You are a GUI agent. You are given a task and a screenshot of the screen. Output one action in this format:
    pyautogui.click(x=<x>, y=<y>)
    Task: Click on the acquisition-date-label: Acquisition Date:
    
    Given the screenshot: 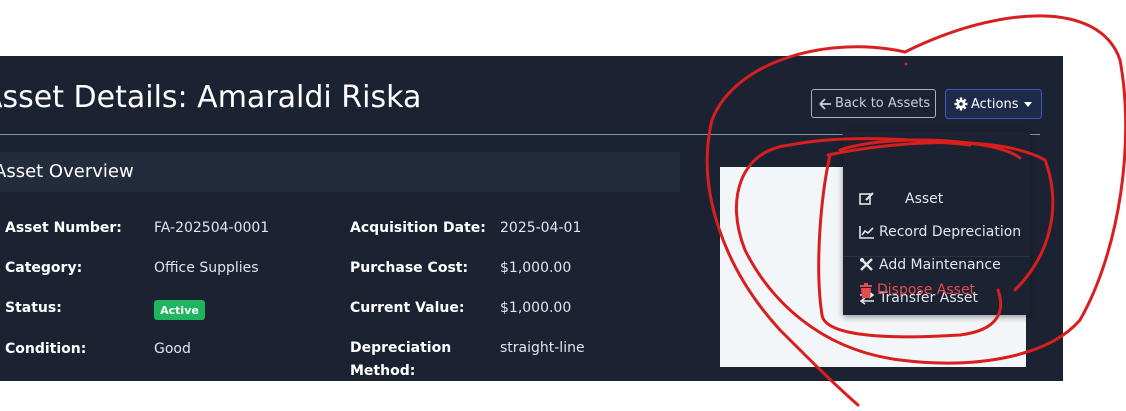 What is the action you would take?
    pyautogui.click(x=418, y=228)
    